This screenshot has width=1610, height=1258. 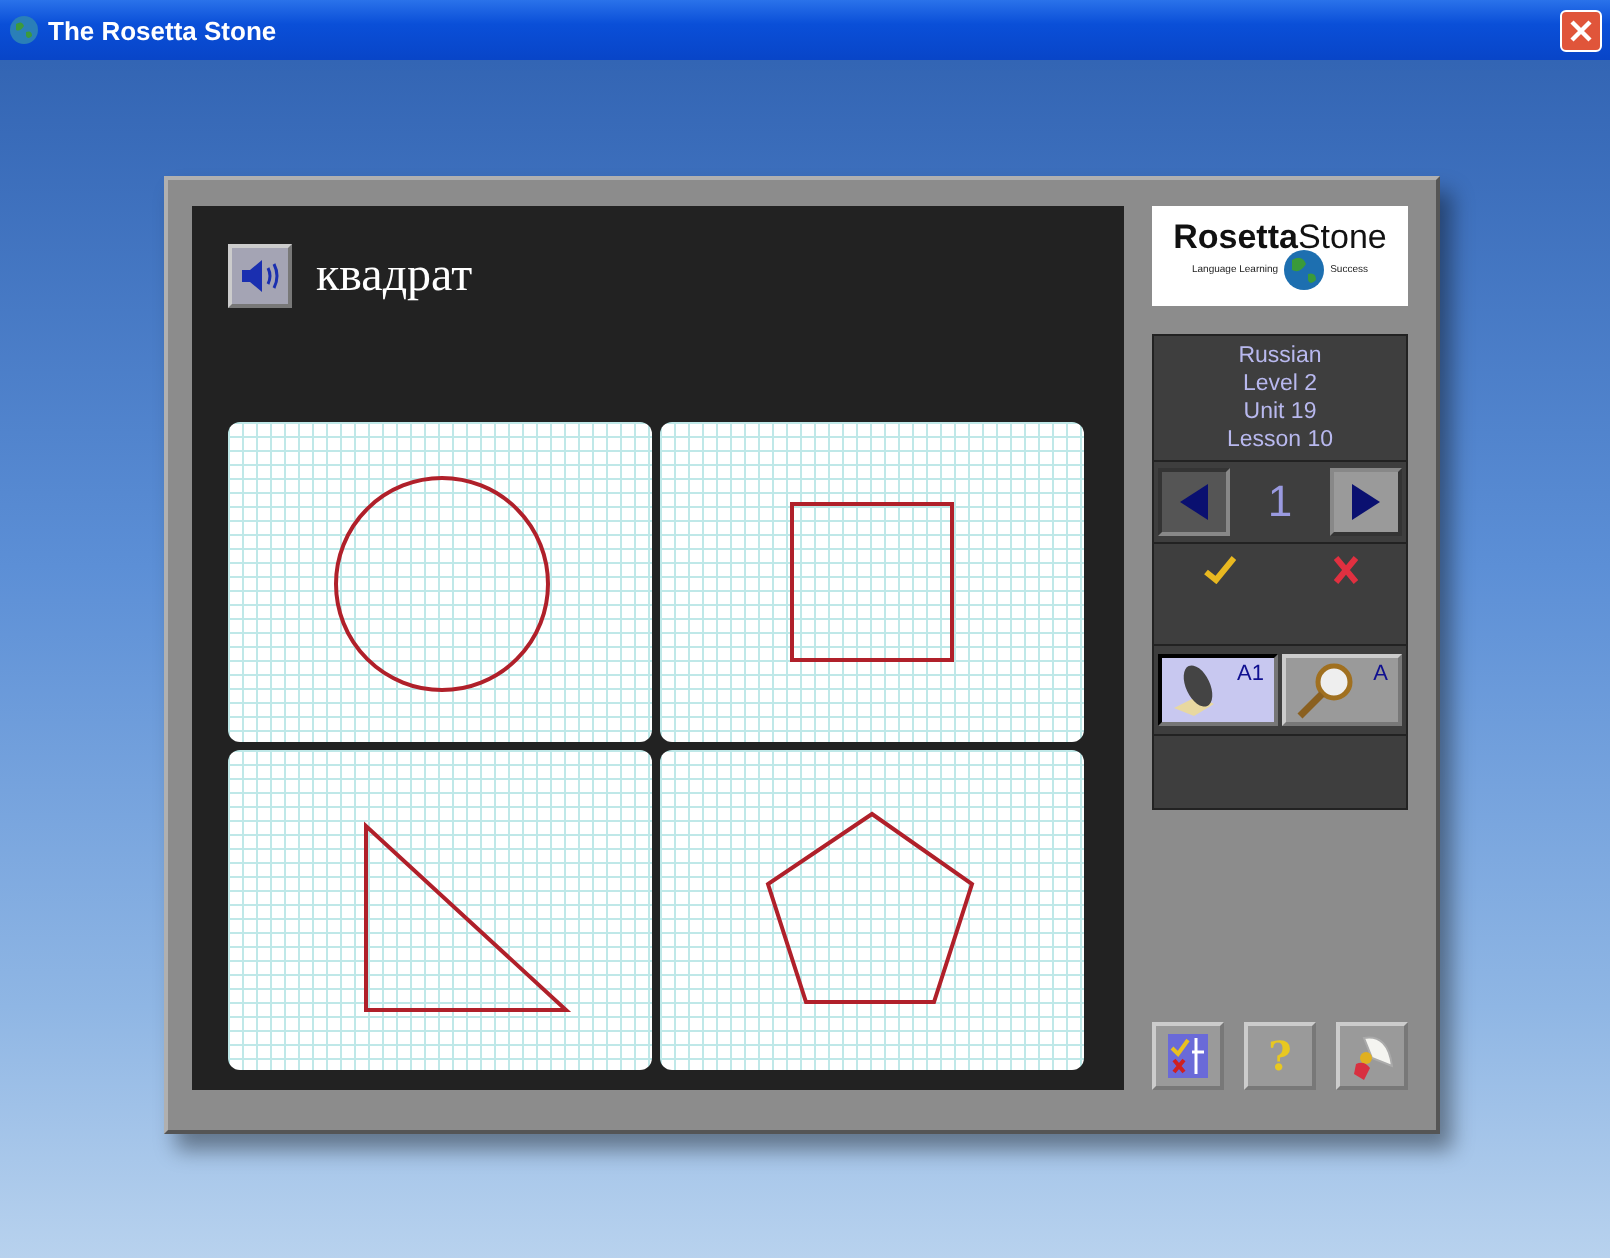 What do you see at coordinates (1372, 1056) in the screenshot?
I see `exit-button` at bounding box center [1372, 1056].